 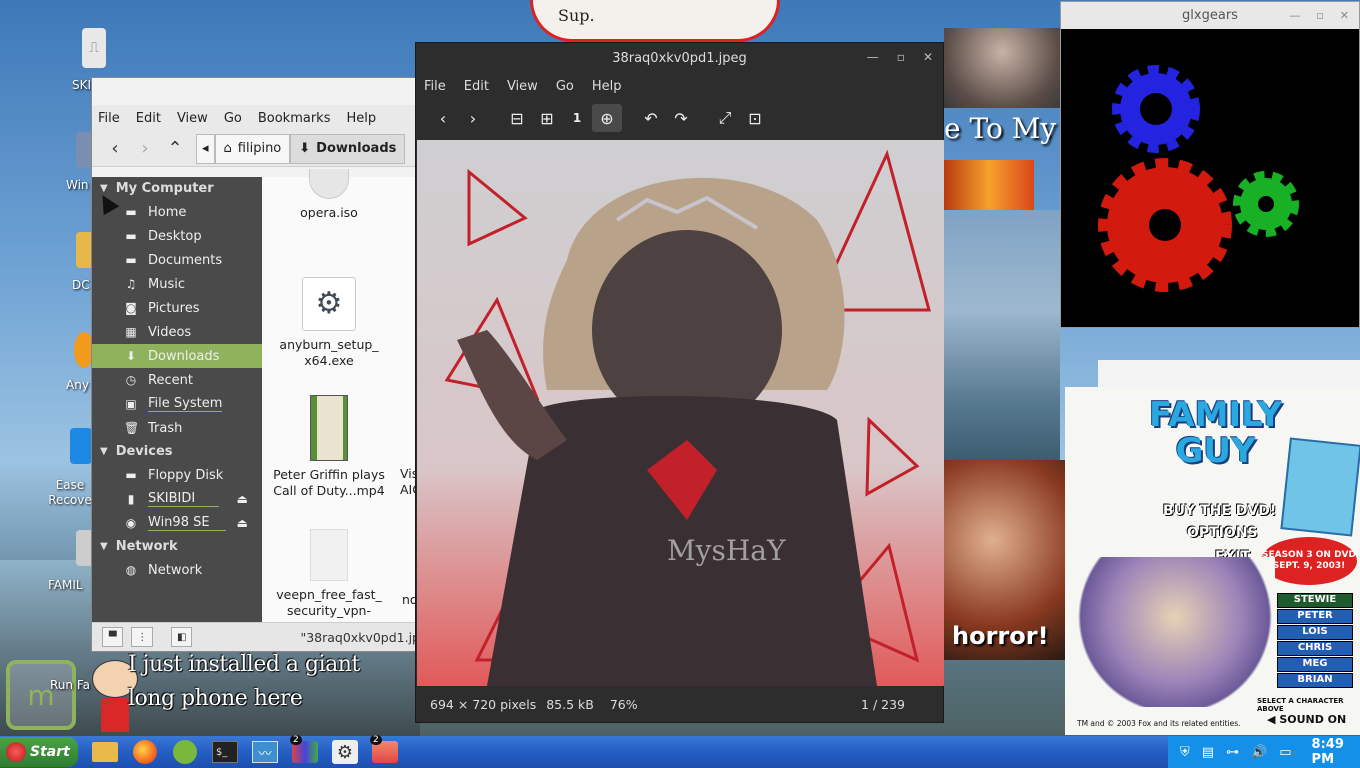 I want to click on sidebar-item-recent: ◷ Recent, so click(x=177, y=380).